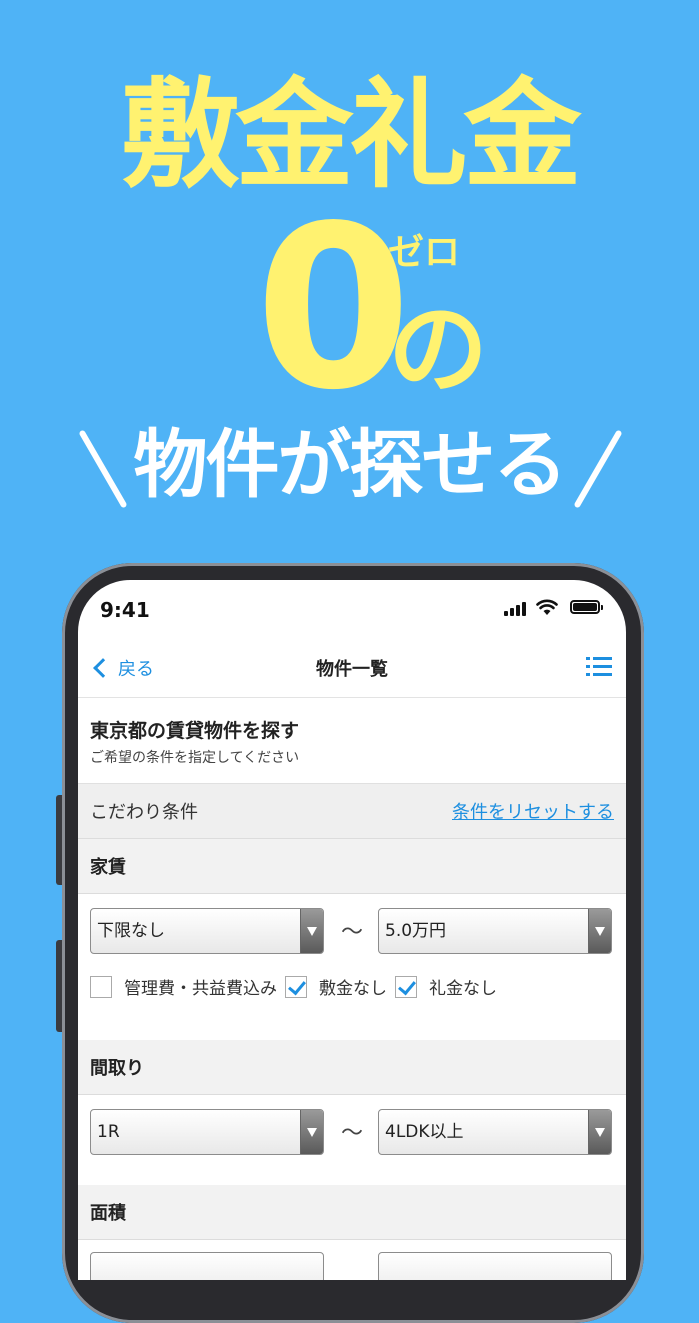  I want to click on promo-zero-ruby: ゼロ, so click(424, 252).